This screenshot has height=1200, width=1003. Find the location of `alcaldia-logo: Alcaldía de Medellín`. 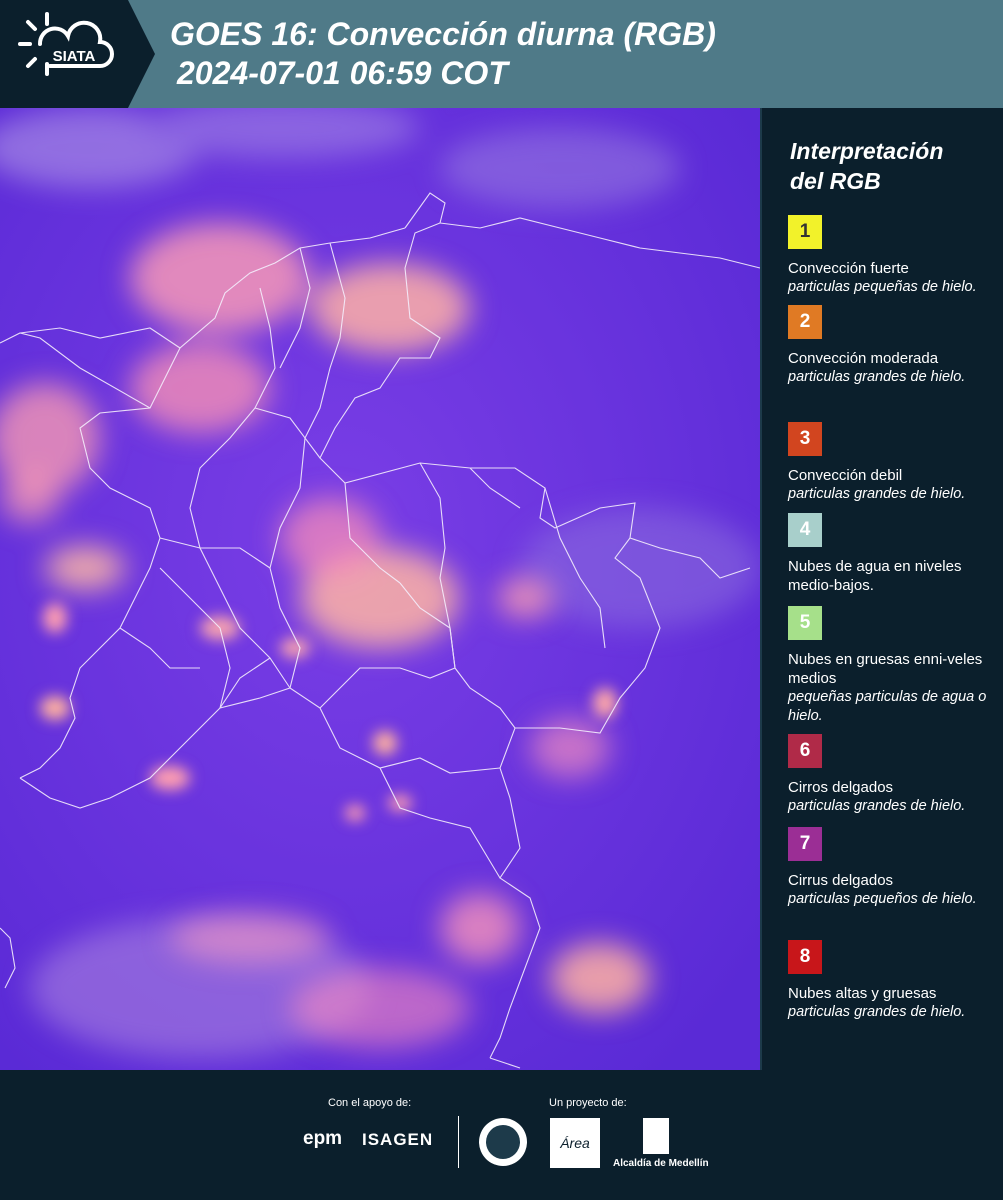

alcaldia-logo: Alcaldía de Medellín is located at coordinates (661, 1163).